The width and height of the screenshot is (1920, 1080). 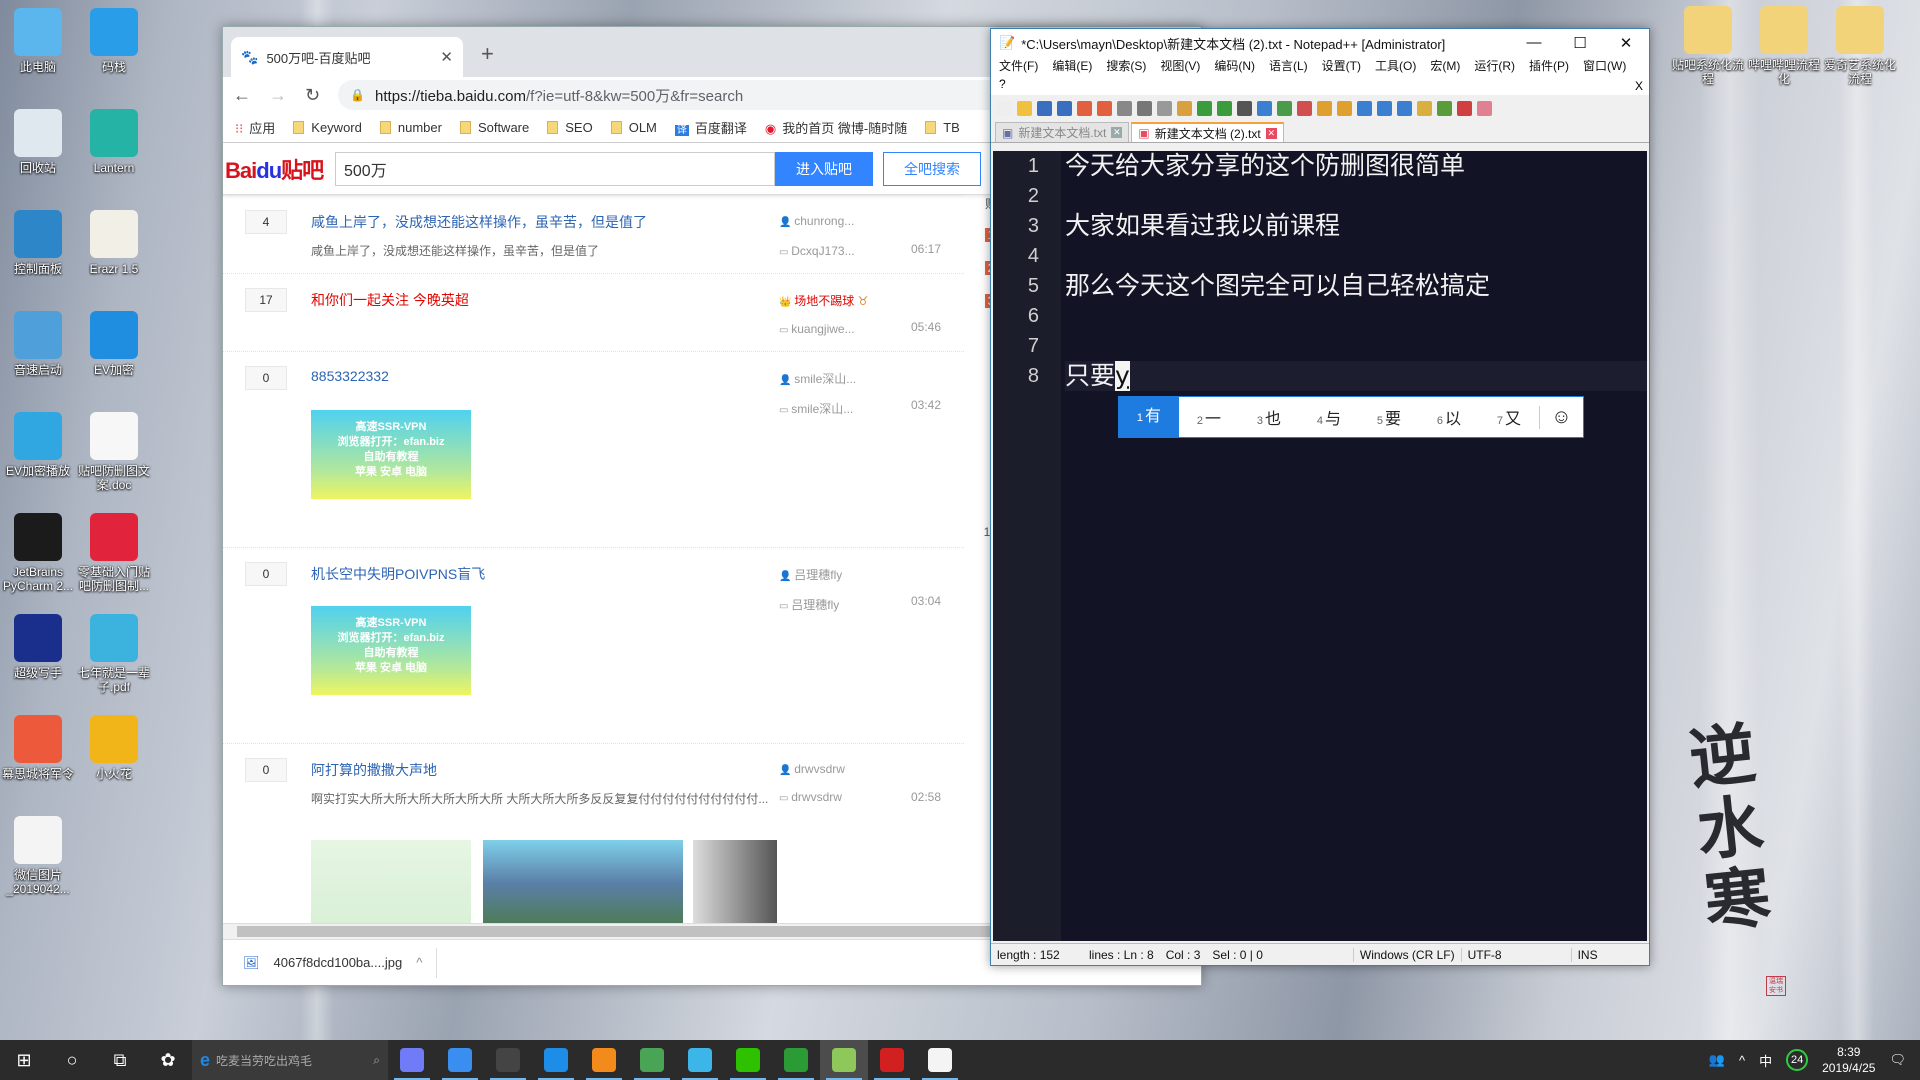 What do you see at coordinates (114, 452) in the screenshot?
I see `desktop-icon: 贴吧防删图文案.doc` at bounding box center [114, 452].